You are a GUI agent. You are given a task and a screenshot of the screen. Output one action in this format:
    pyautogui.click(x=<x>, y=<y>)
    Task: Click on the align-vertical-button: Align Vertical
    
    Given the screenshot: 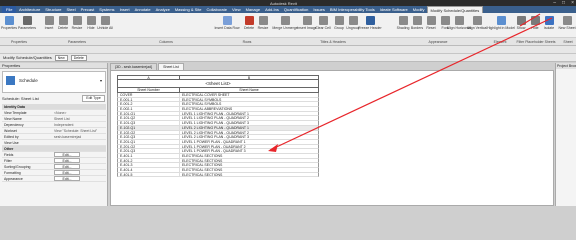 What is the action you would take?
    pyautogui.click(x=477, y=25)
    